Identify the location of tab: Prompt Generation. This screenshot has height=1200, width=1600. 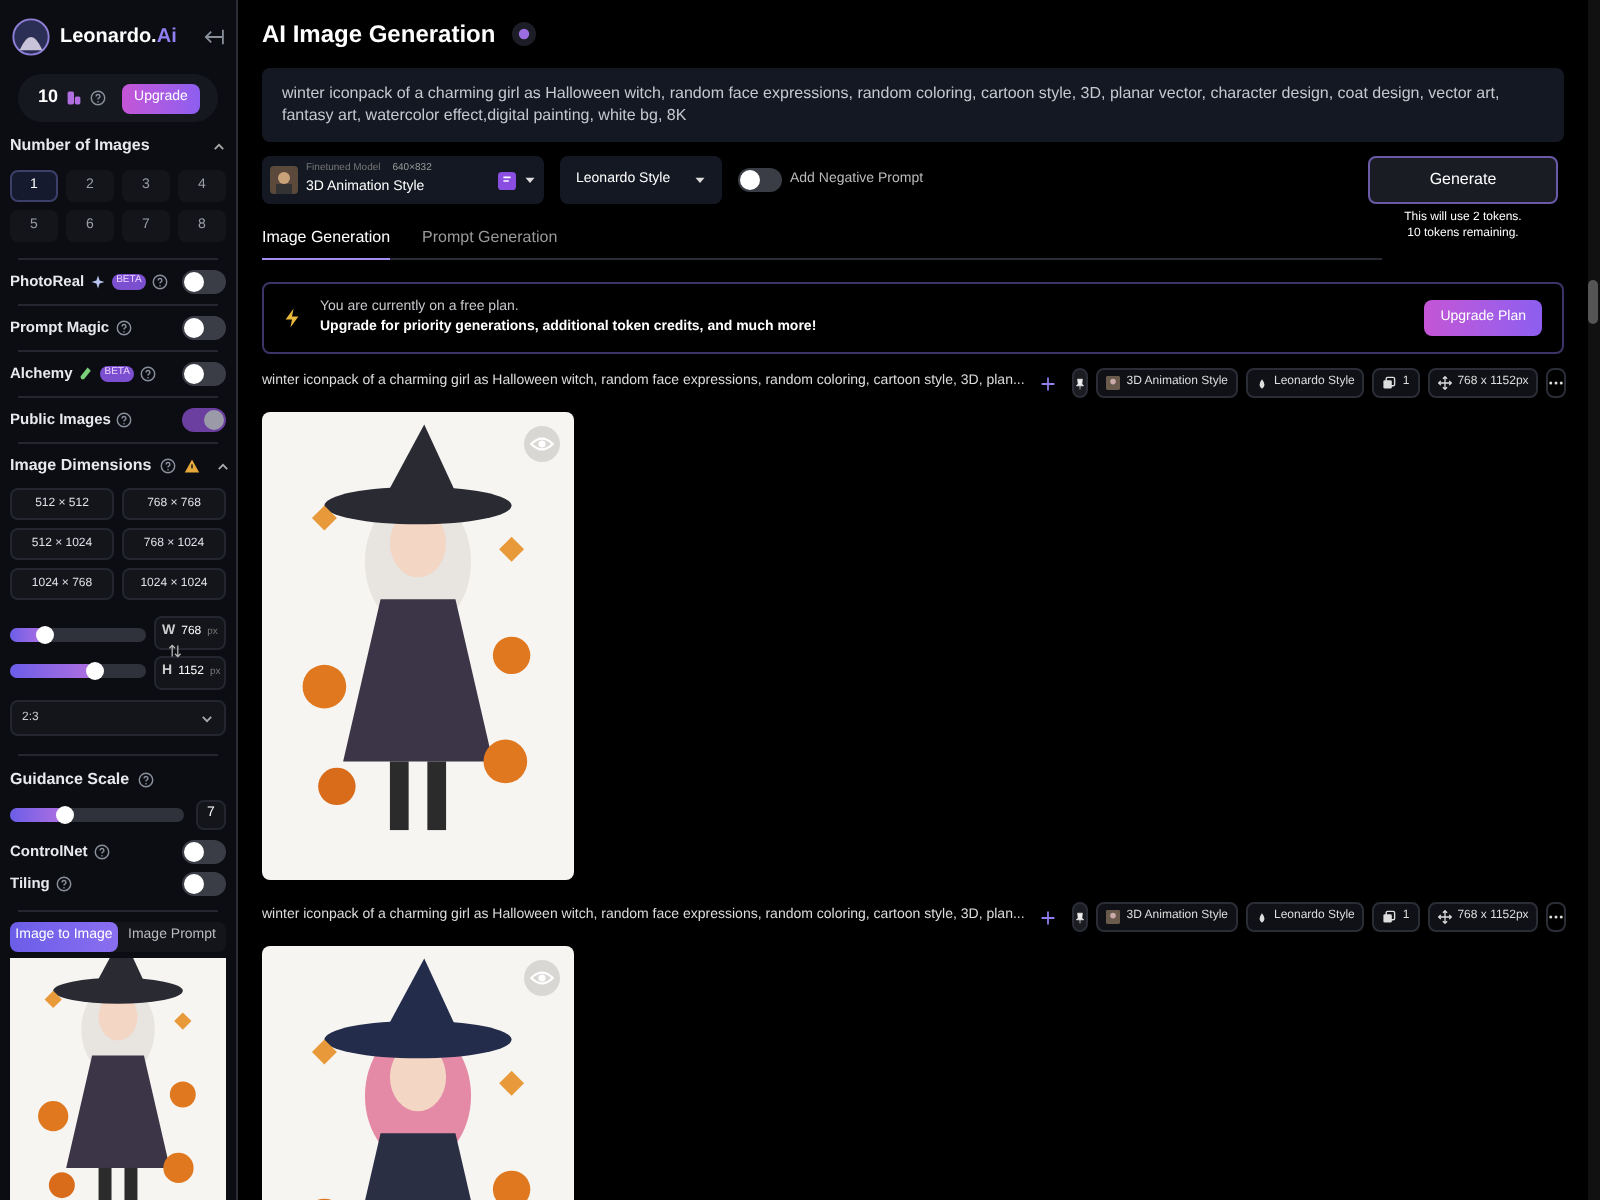
(490, 243).